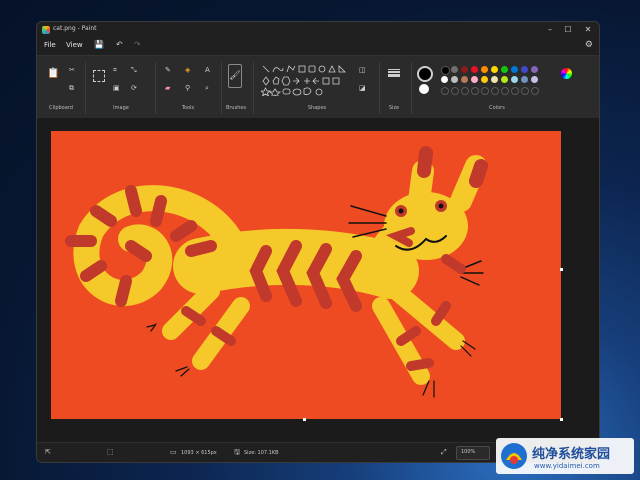 The width and height of the screenshot is (640, 480). Describe the element at coordinates (588, 30) in the screenshot. I see `close-button: ✕` at that location.